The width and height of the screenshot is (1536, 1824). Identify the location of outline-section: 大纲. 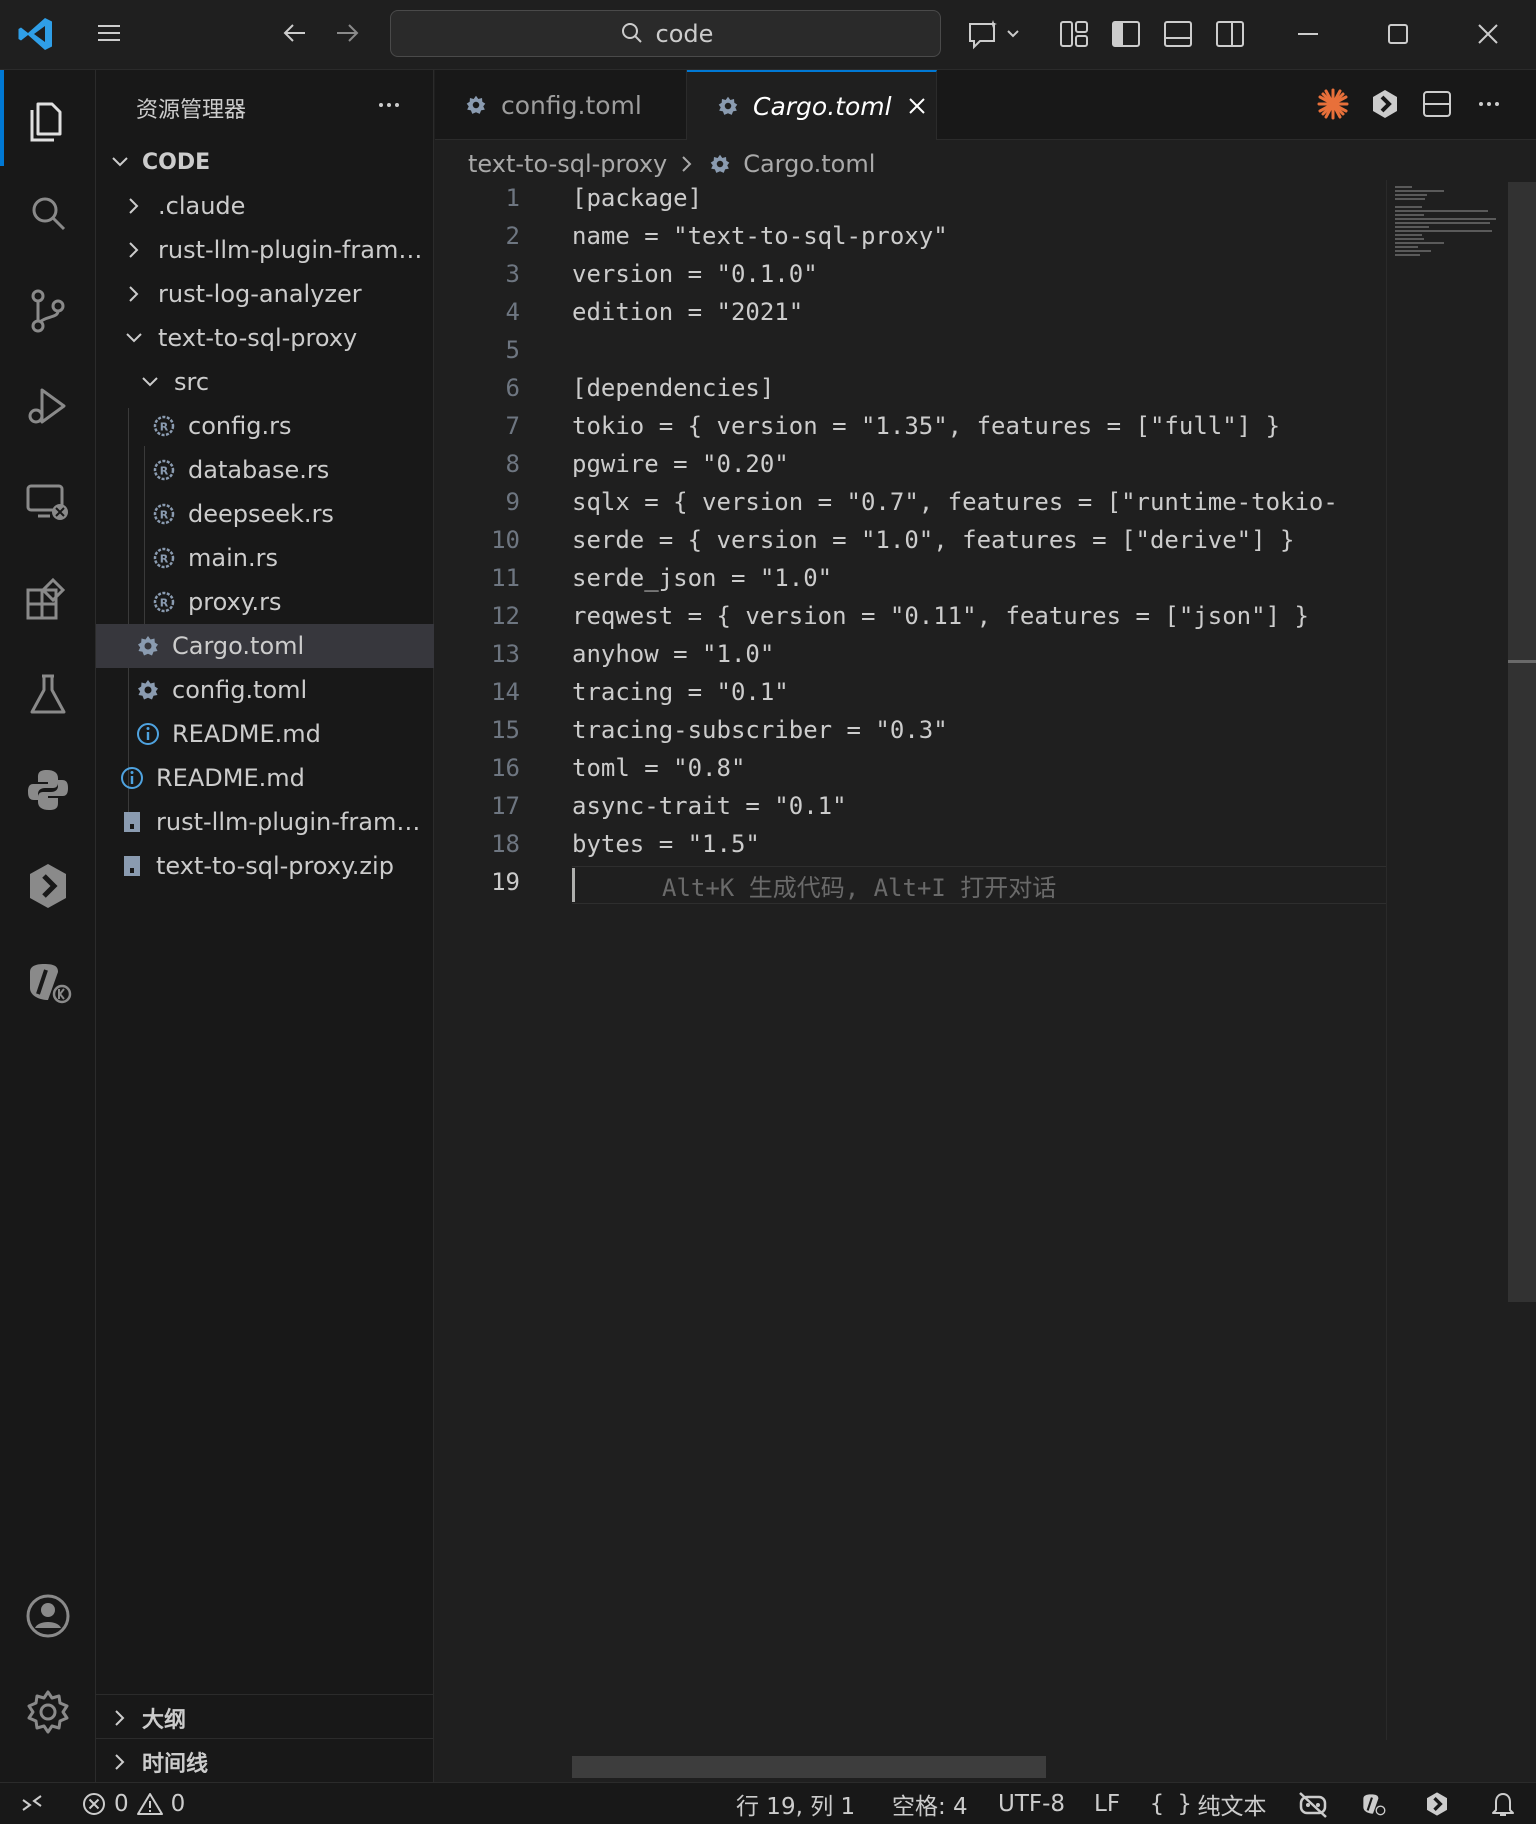
(265, 1718).